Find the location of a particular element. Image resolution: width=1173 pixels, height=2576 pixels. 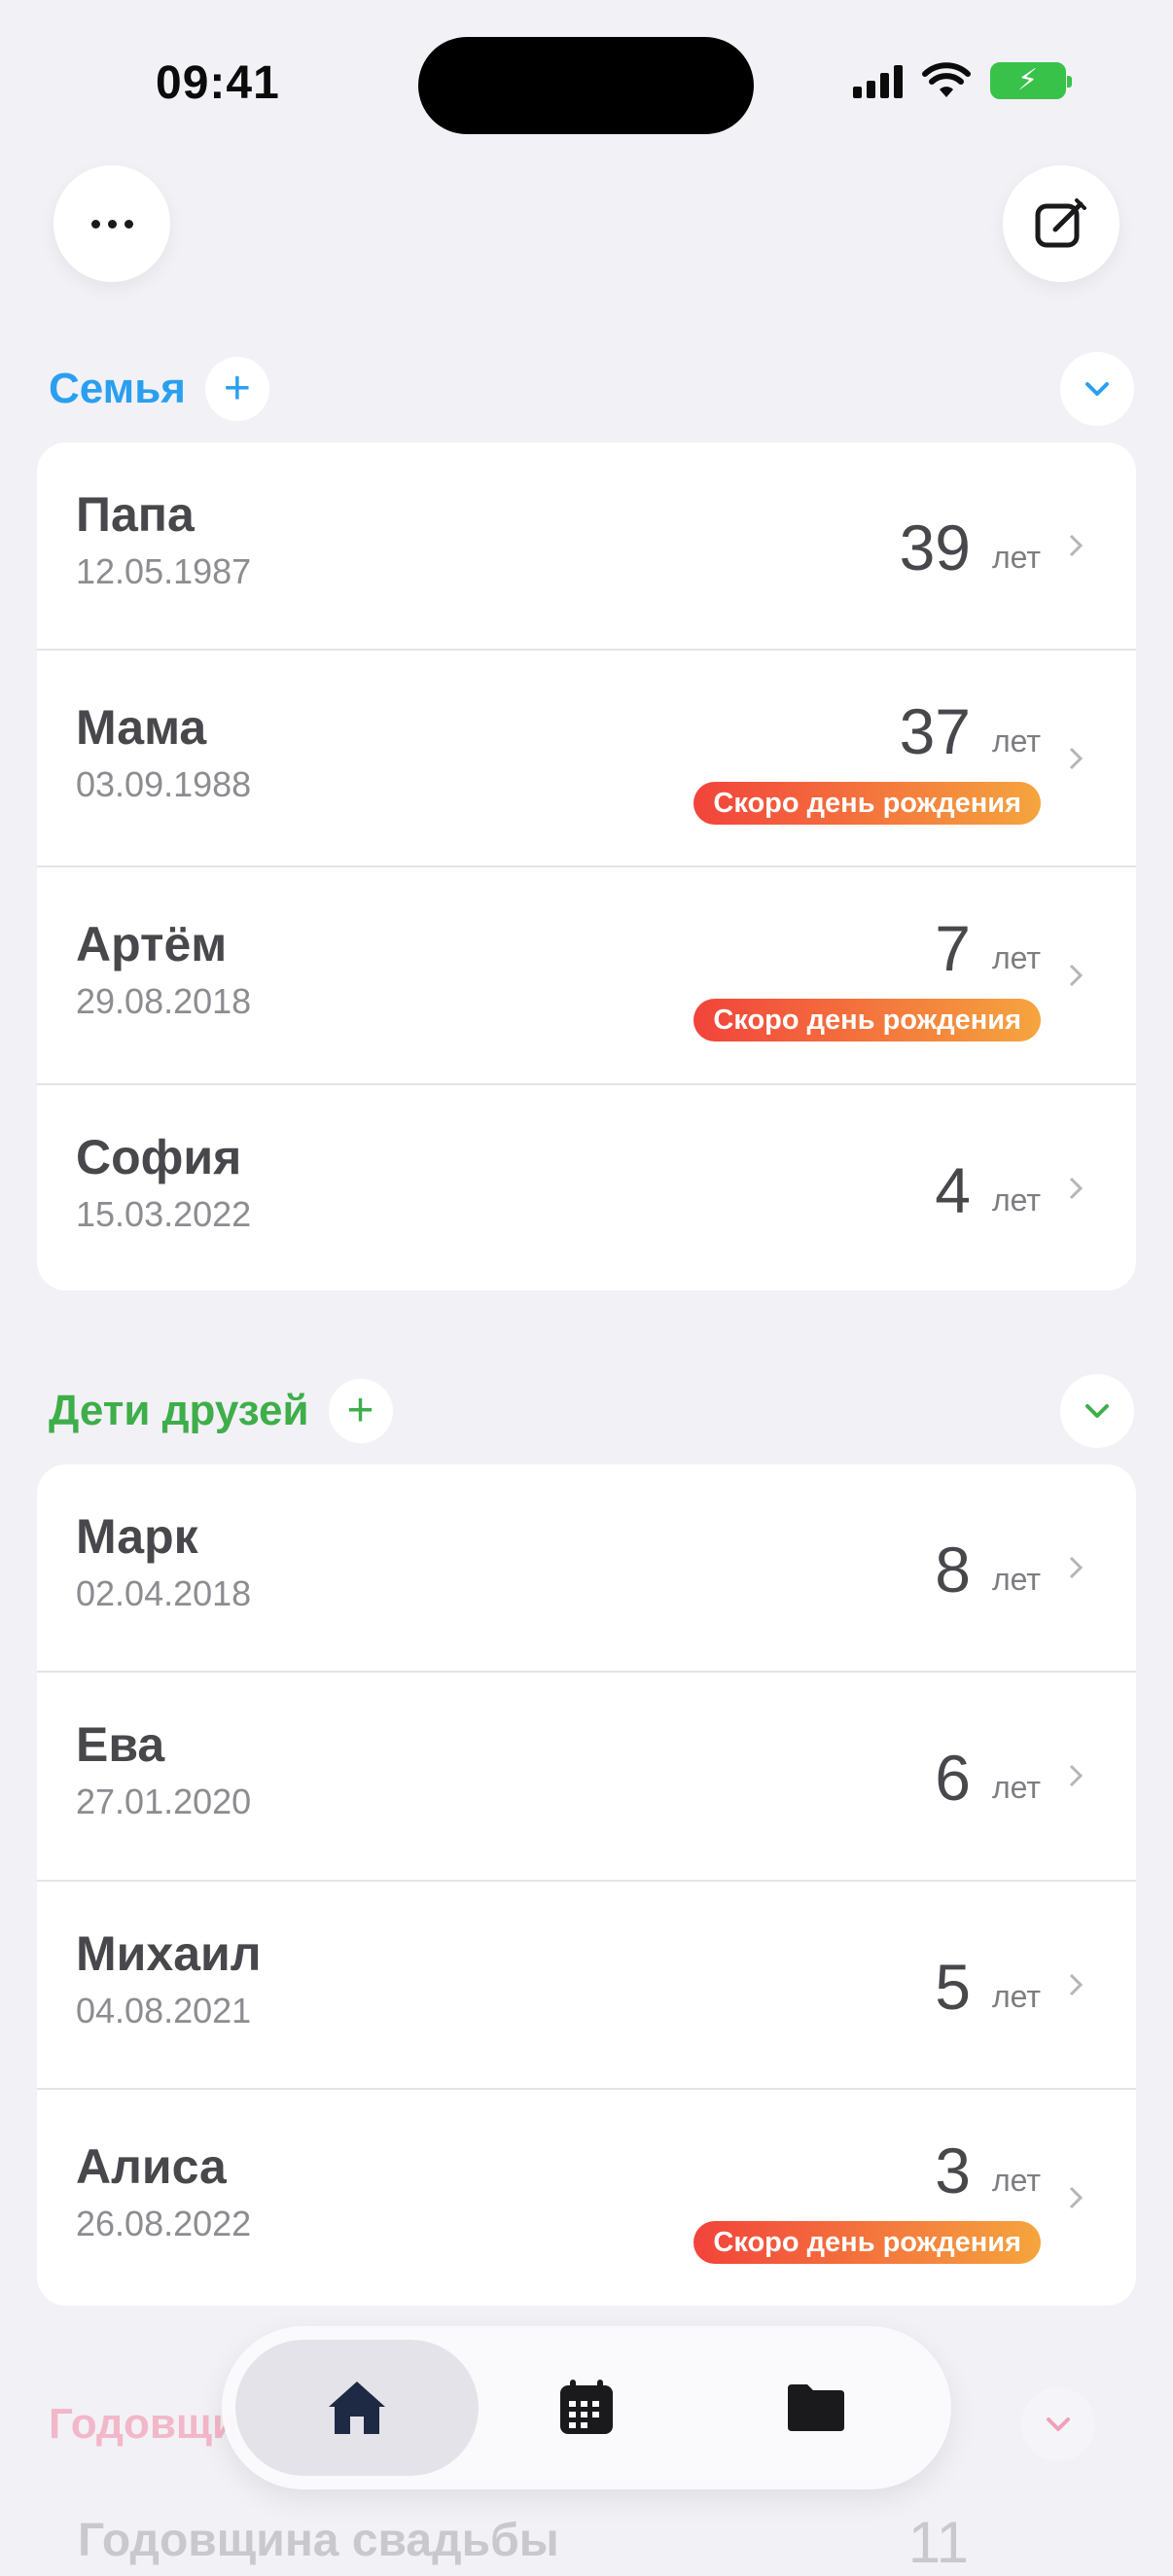

home-icon is located at coordinates (357, 2408).